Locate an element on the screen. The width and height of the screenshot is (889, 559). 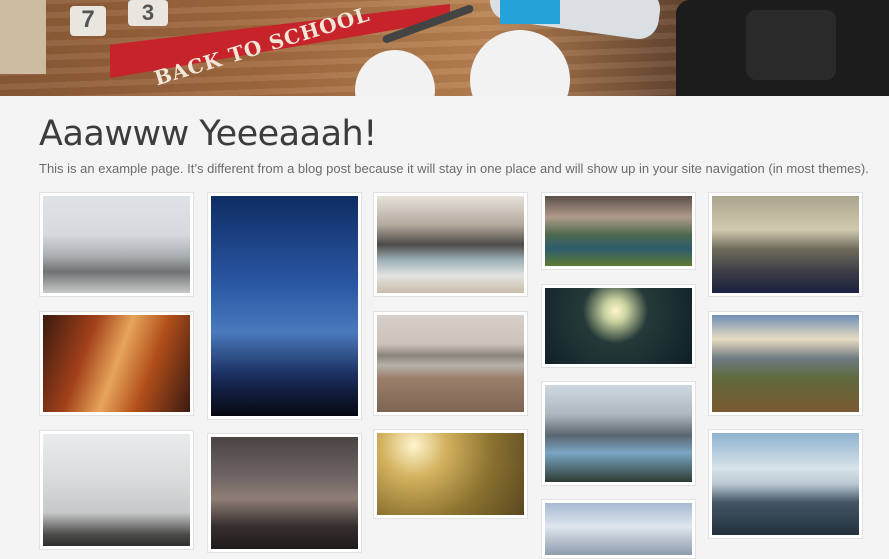
milky-way-night-sky-image is located at coordinates (284, 306).